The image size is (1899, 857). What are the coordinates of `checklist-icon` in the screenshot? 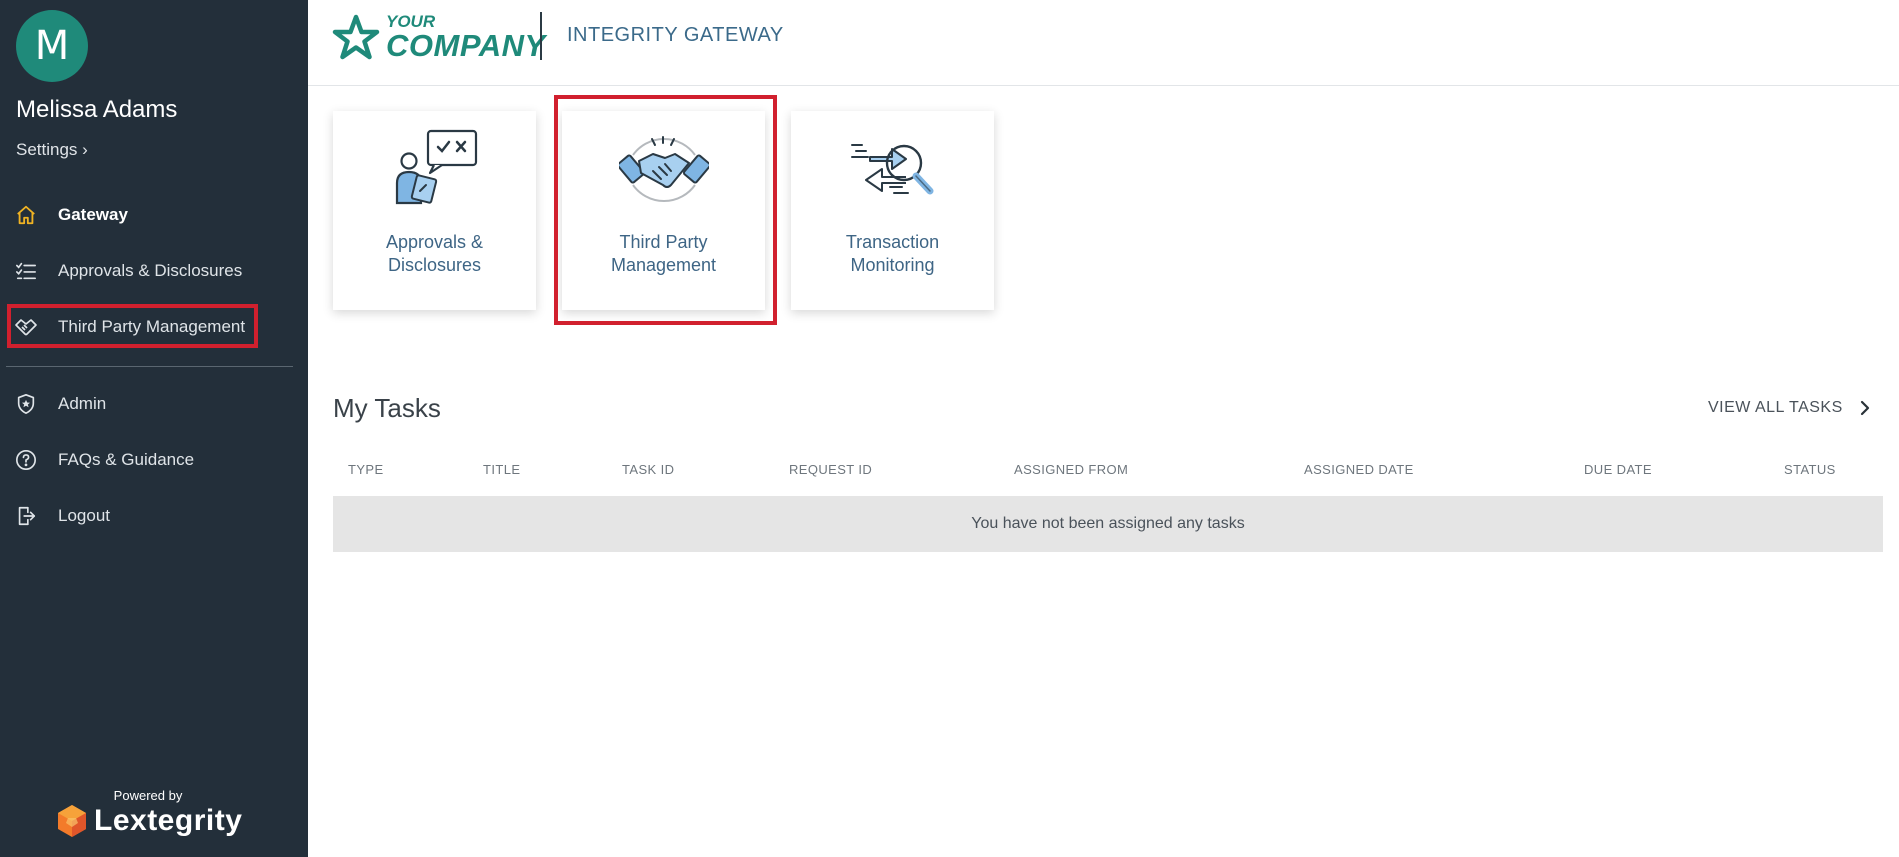 It's located at (26, 271).